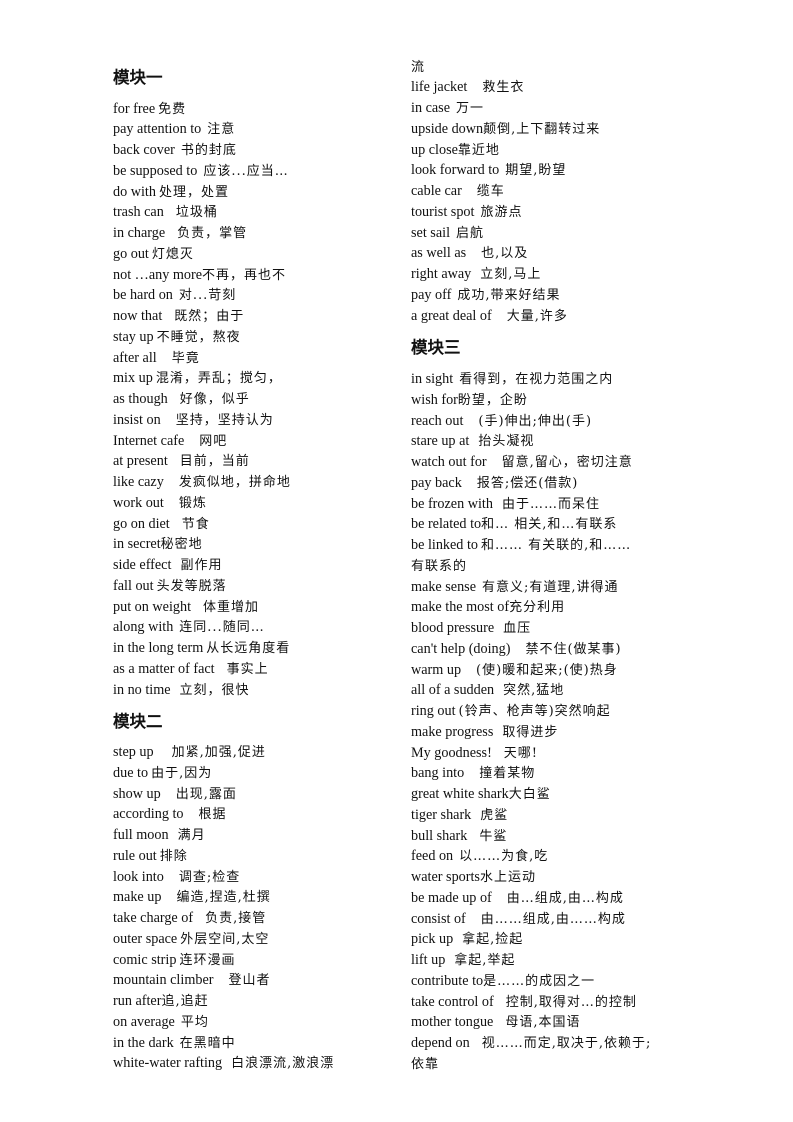 The width and height of the screenshot is (793, 1122). I want to click on english-phrase: make the most of, so click(460, 607).